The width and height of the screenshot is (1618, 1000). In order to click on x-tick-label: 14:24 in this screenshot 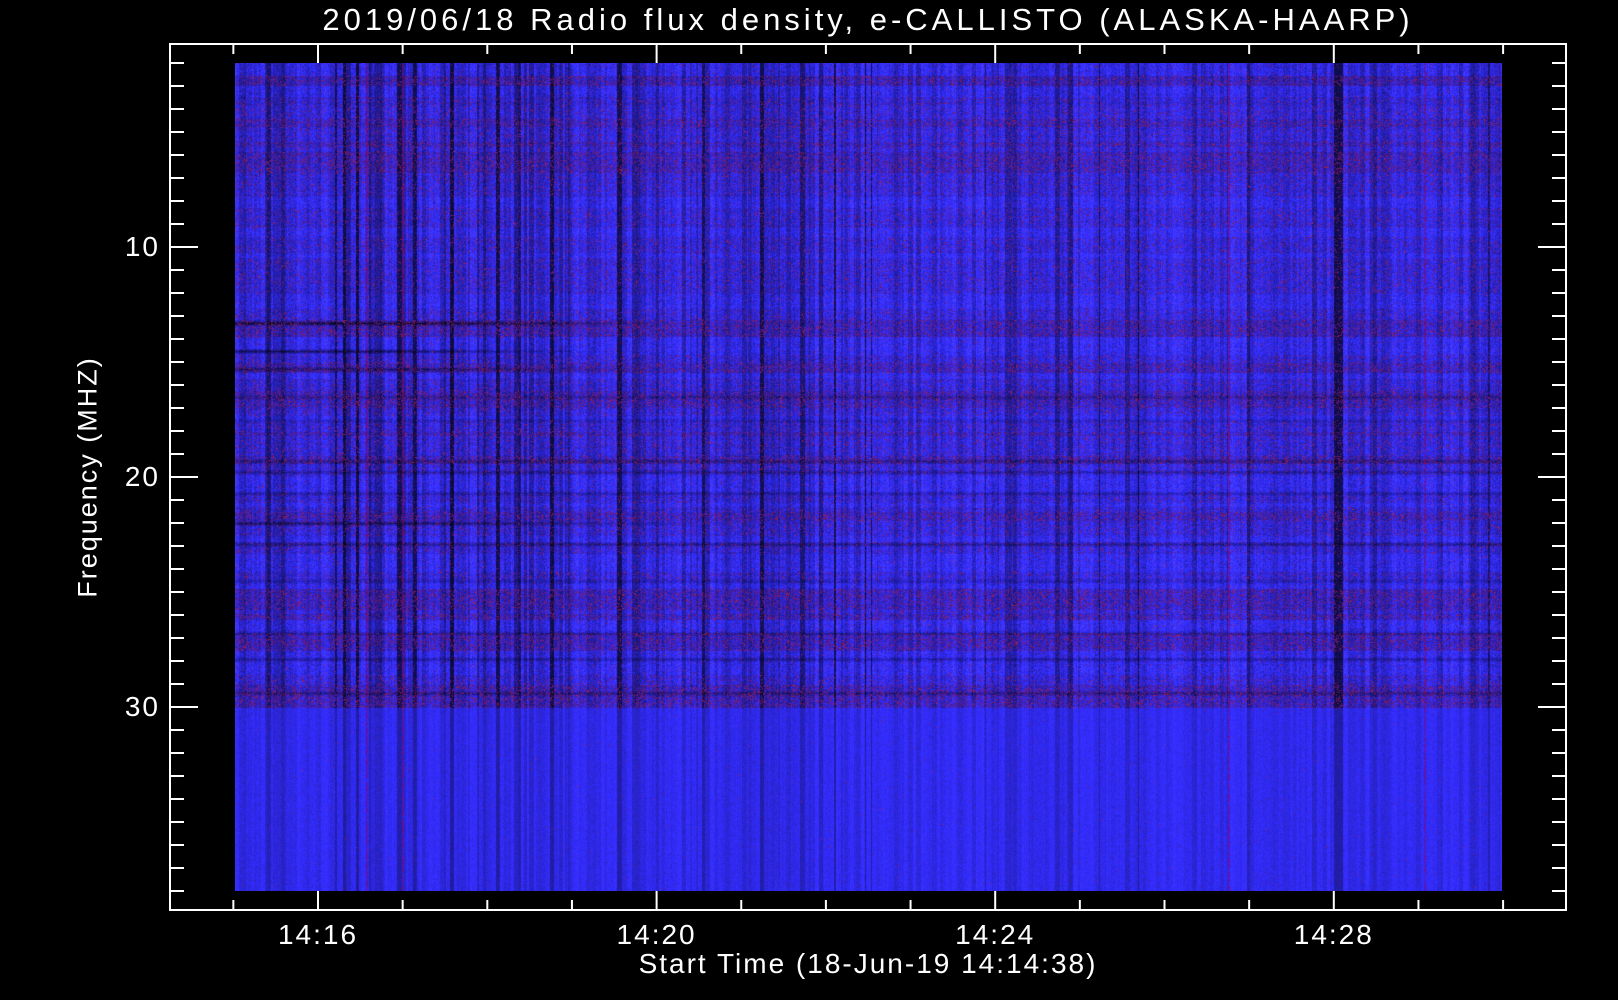, I will do `click(995, 934)`.